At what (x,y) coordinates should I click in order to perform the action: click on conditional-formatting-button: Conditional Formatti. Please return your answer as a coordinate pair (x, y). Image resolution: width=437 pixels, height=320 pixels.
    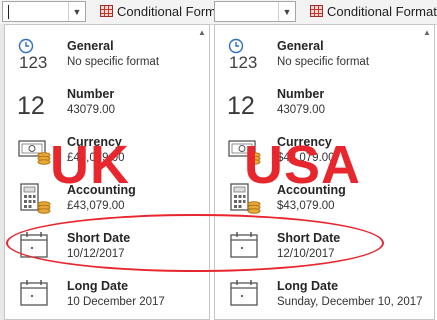
    Looking at the image, I should click on (373, 12).